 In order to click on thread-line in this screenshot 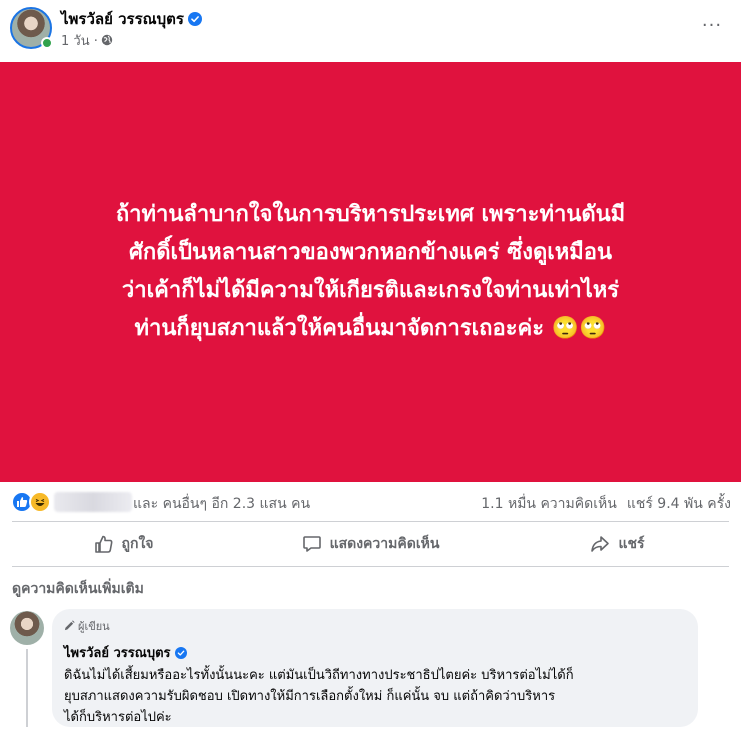, I will do `click(27, 688)`.